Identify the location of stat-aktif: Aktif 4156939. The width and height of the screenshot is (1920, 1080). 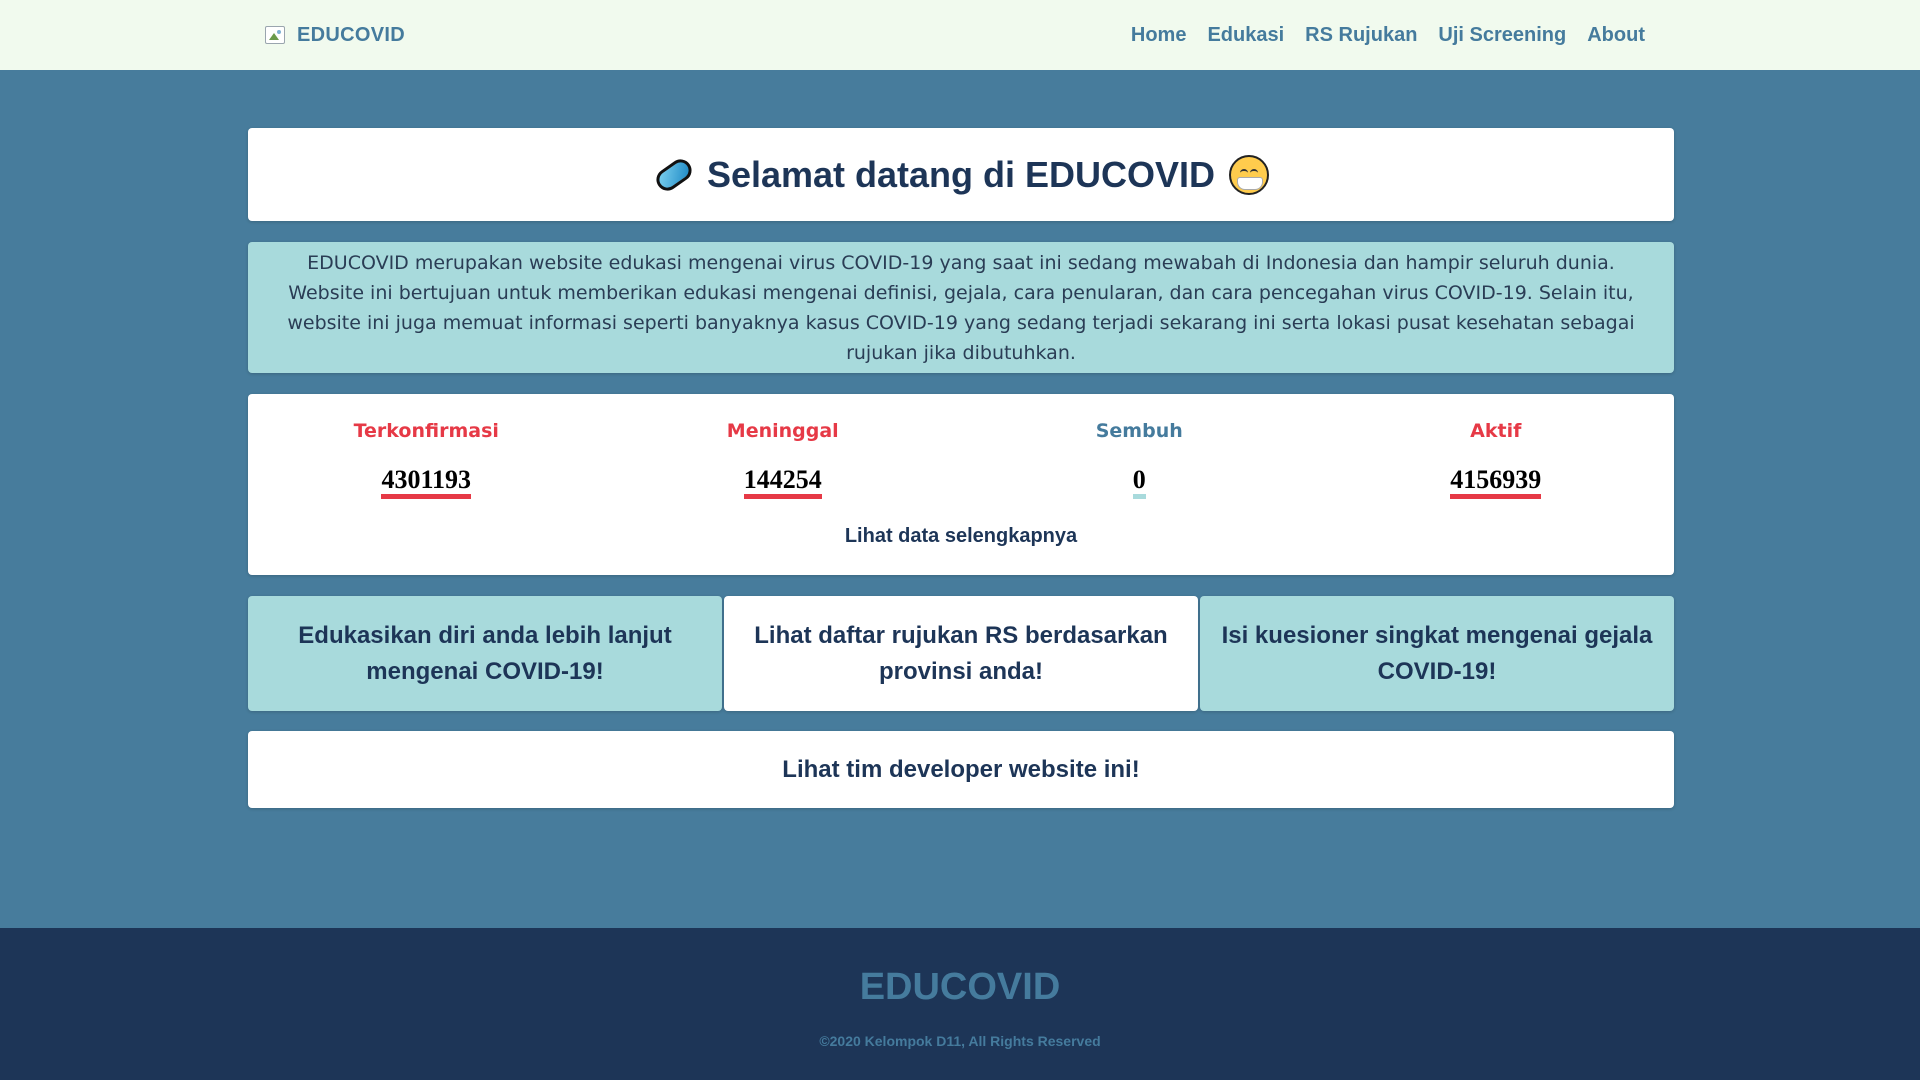
(1496, 459).